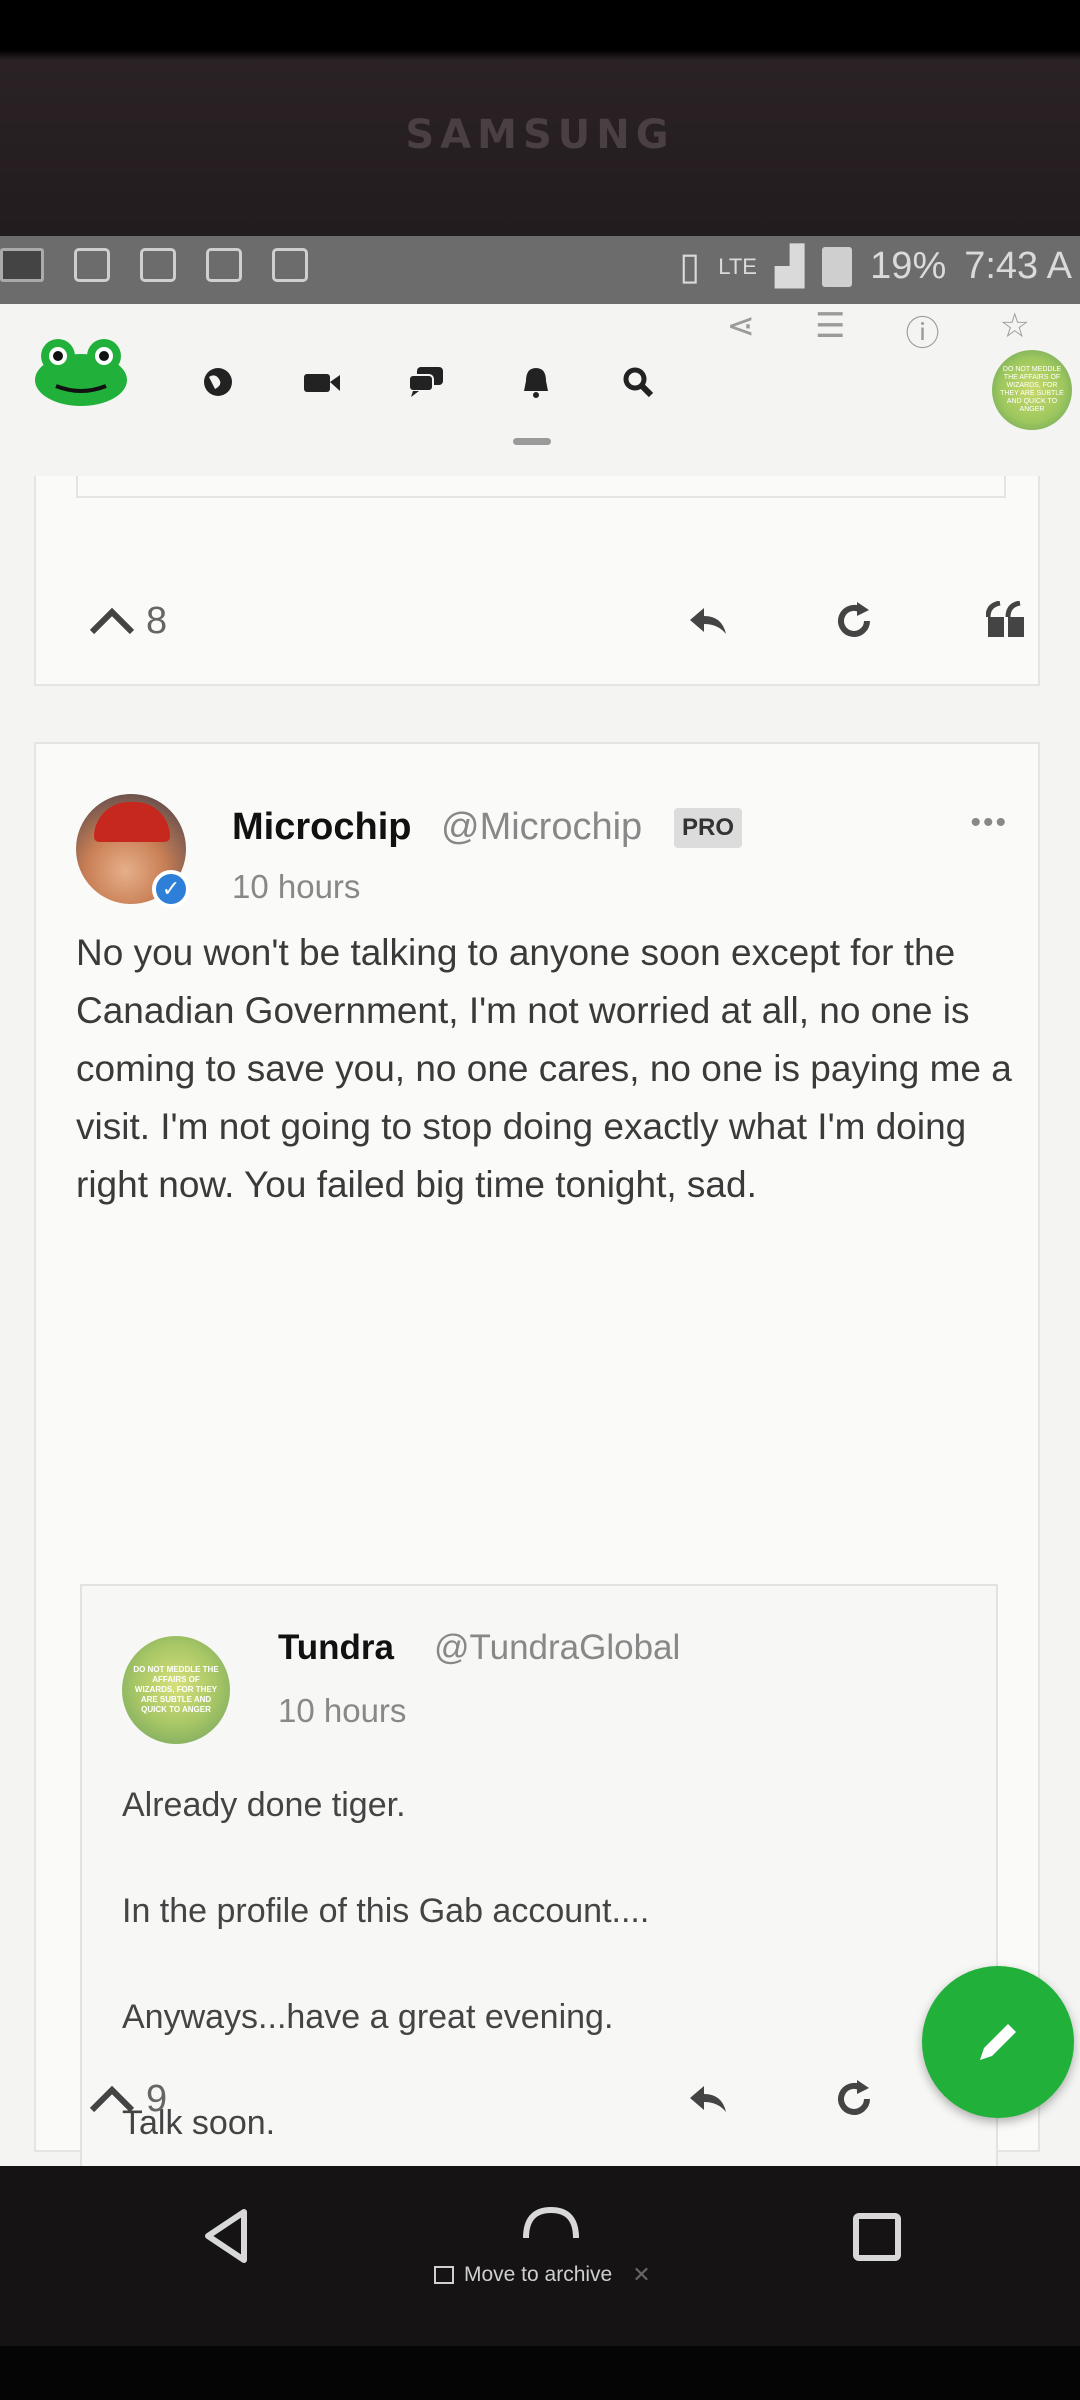 The width and height of the screenshot is (1080, 2400). I want to click on previous-post-card: 8, so click(537, 581).